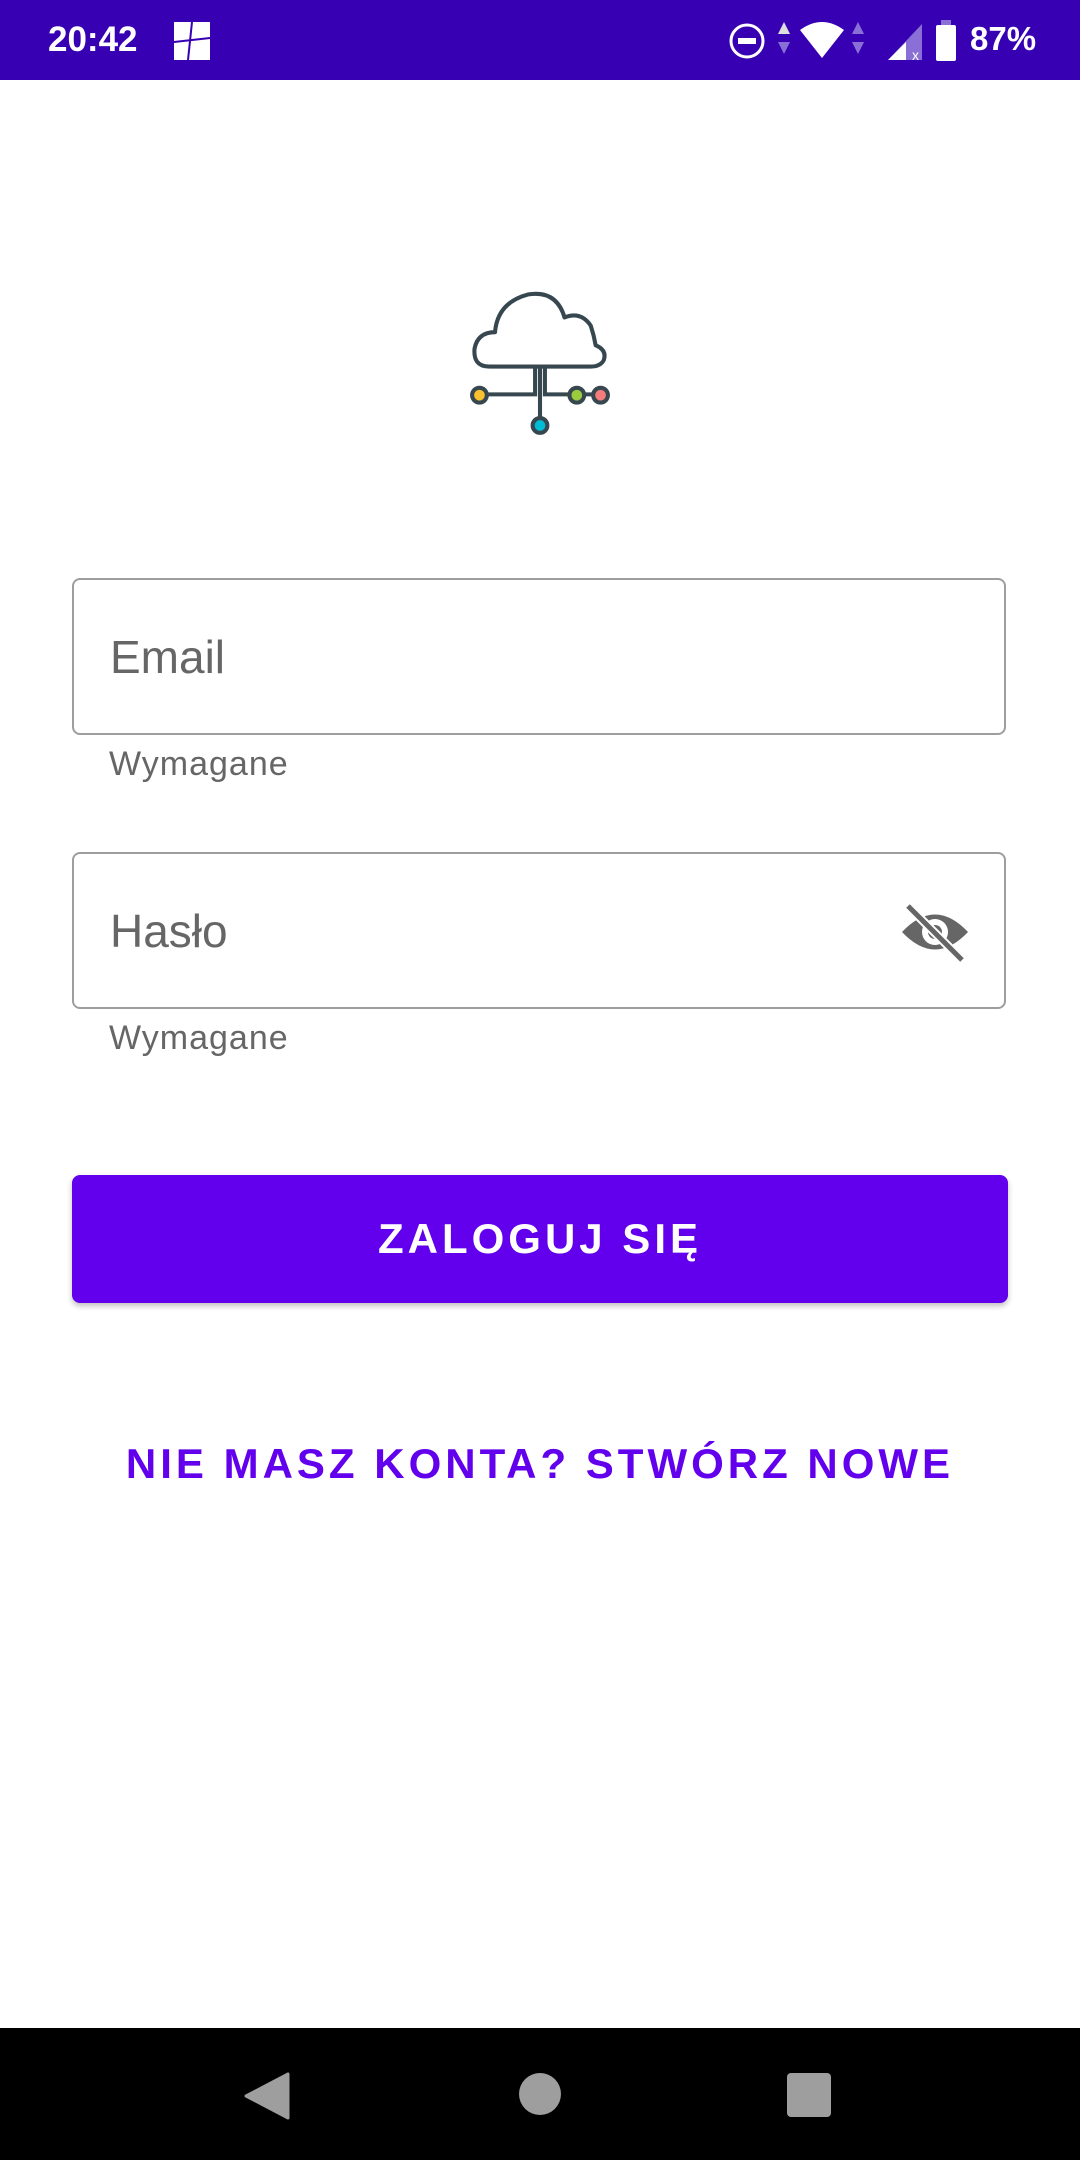 This screenshot has height=2160, width=1080. I want to click on status-bar: 20:42 x 87%, so click(540, 40).